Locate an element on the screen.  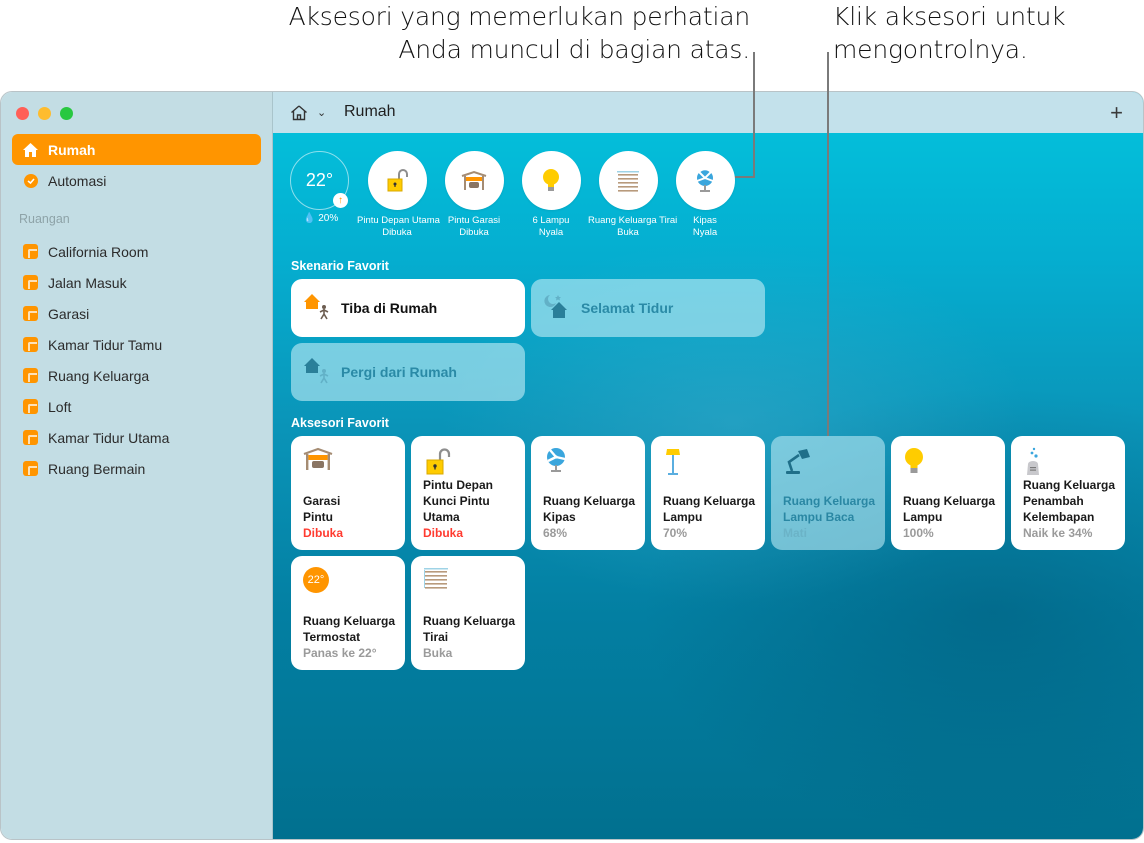
accessory-tile: Ruang Keluarga Kipas 68% is located at coordinates (588, 493).